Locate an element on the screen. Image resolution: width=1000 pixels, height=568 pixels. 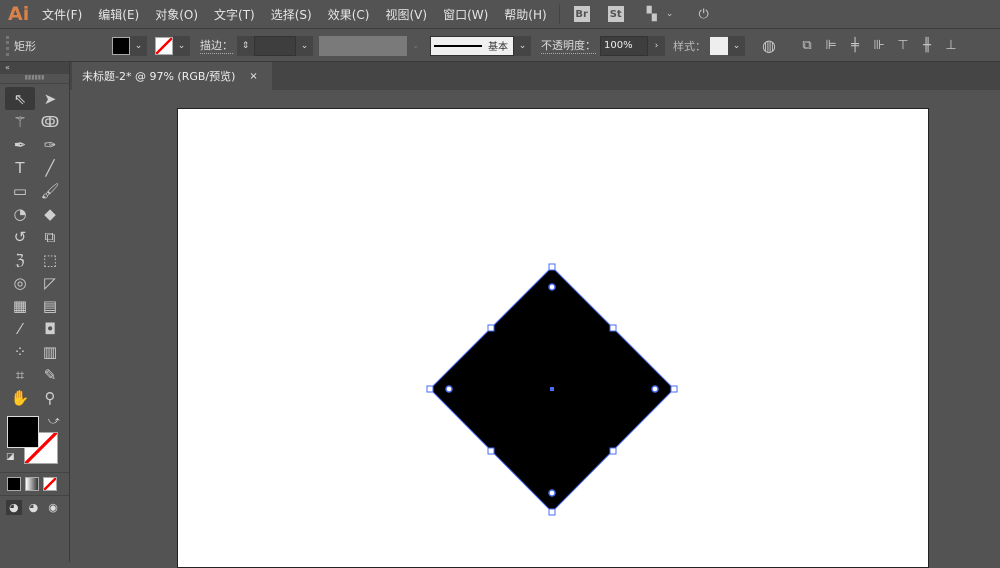
align-right-icon: ⊪ is located at coordinates (879, 46).